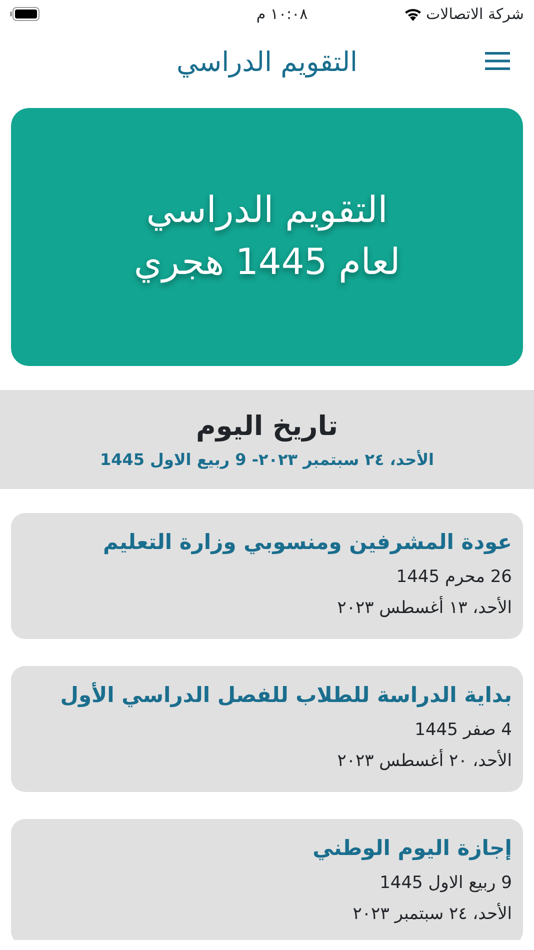 Image resolution: width=534 pixels, height=950 pixels. I want to click on carrier-name: شركة الاتصالات, so click(475, 14).